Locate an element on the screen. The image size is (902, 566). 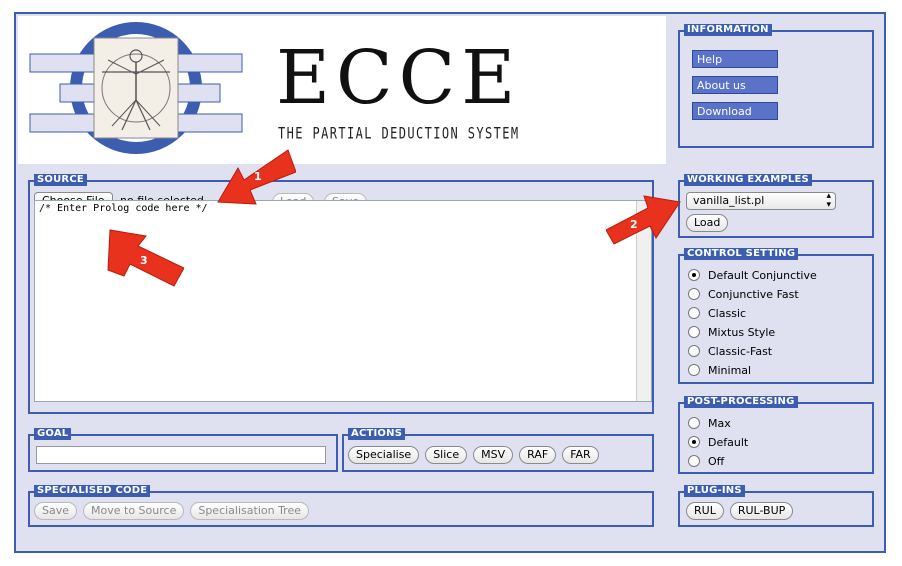
radio-classic: Classic is located at coordinates (717, 313).